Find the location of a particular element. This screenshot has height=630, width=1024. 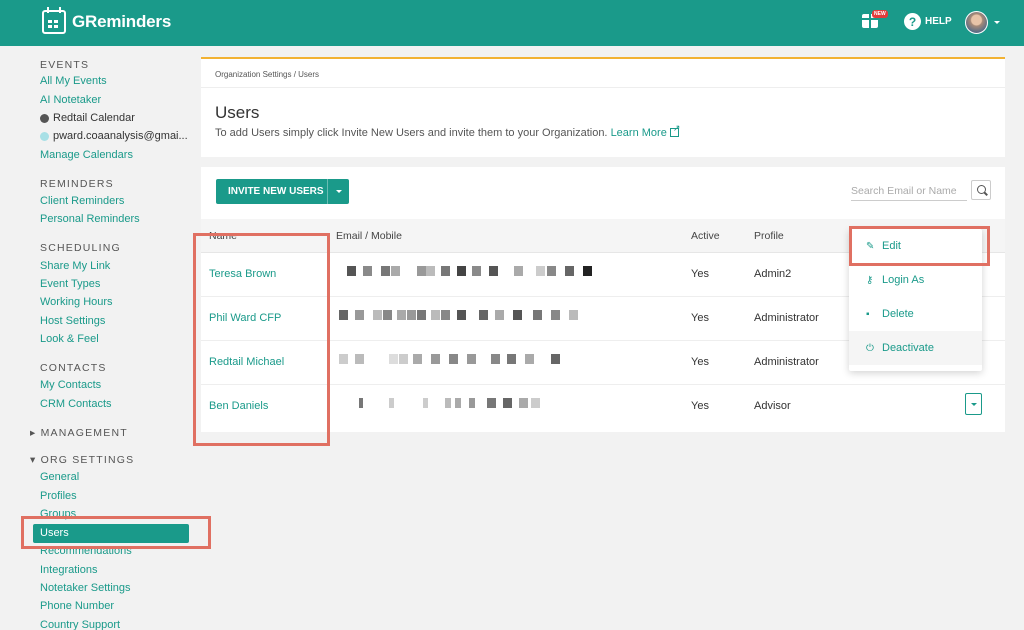

sidebar-item-all-my-events: All My Events is located at coordinates (73, 81).